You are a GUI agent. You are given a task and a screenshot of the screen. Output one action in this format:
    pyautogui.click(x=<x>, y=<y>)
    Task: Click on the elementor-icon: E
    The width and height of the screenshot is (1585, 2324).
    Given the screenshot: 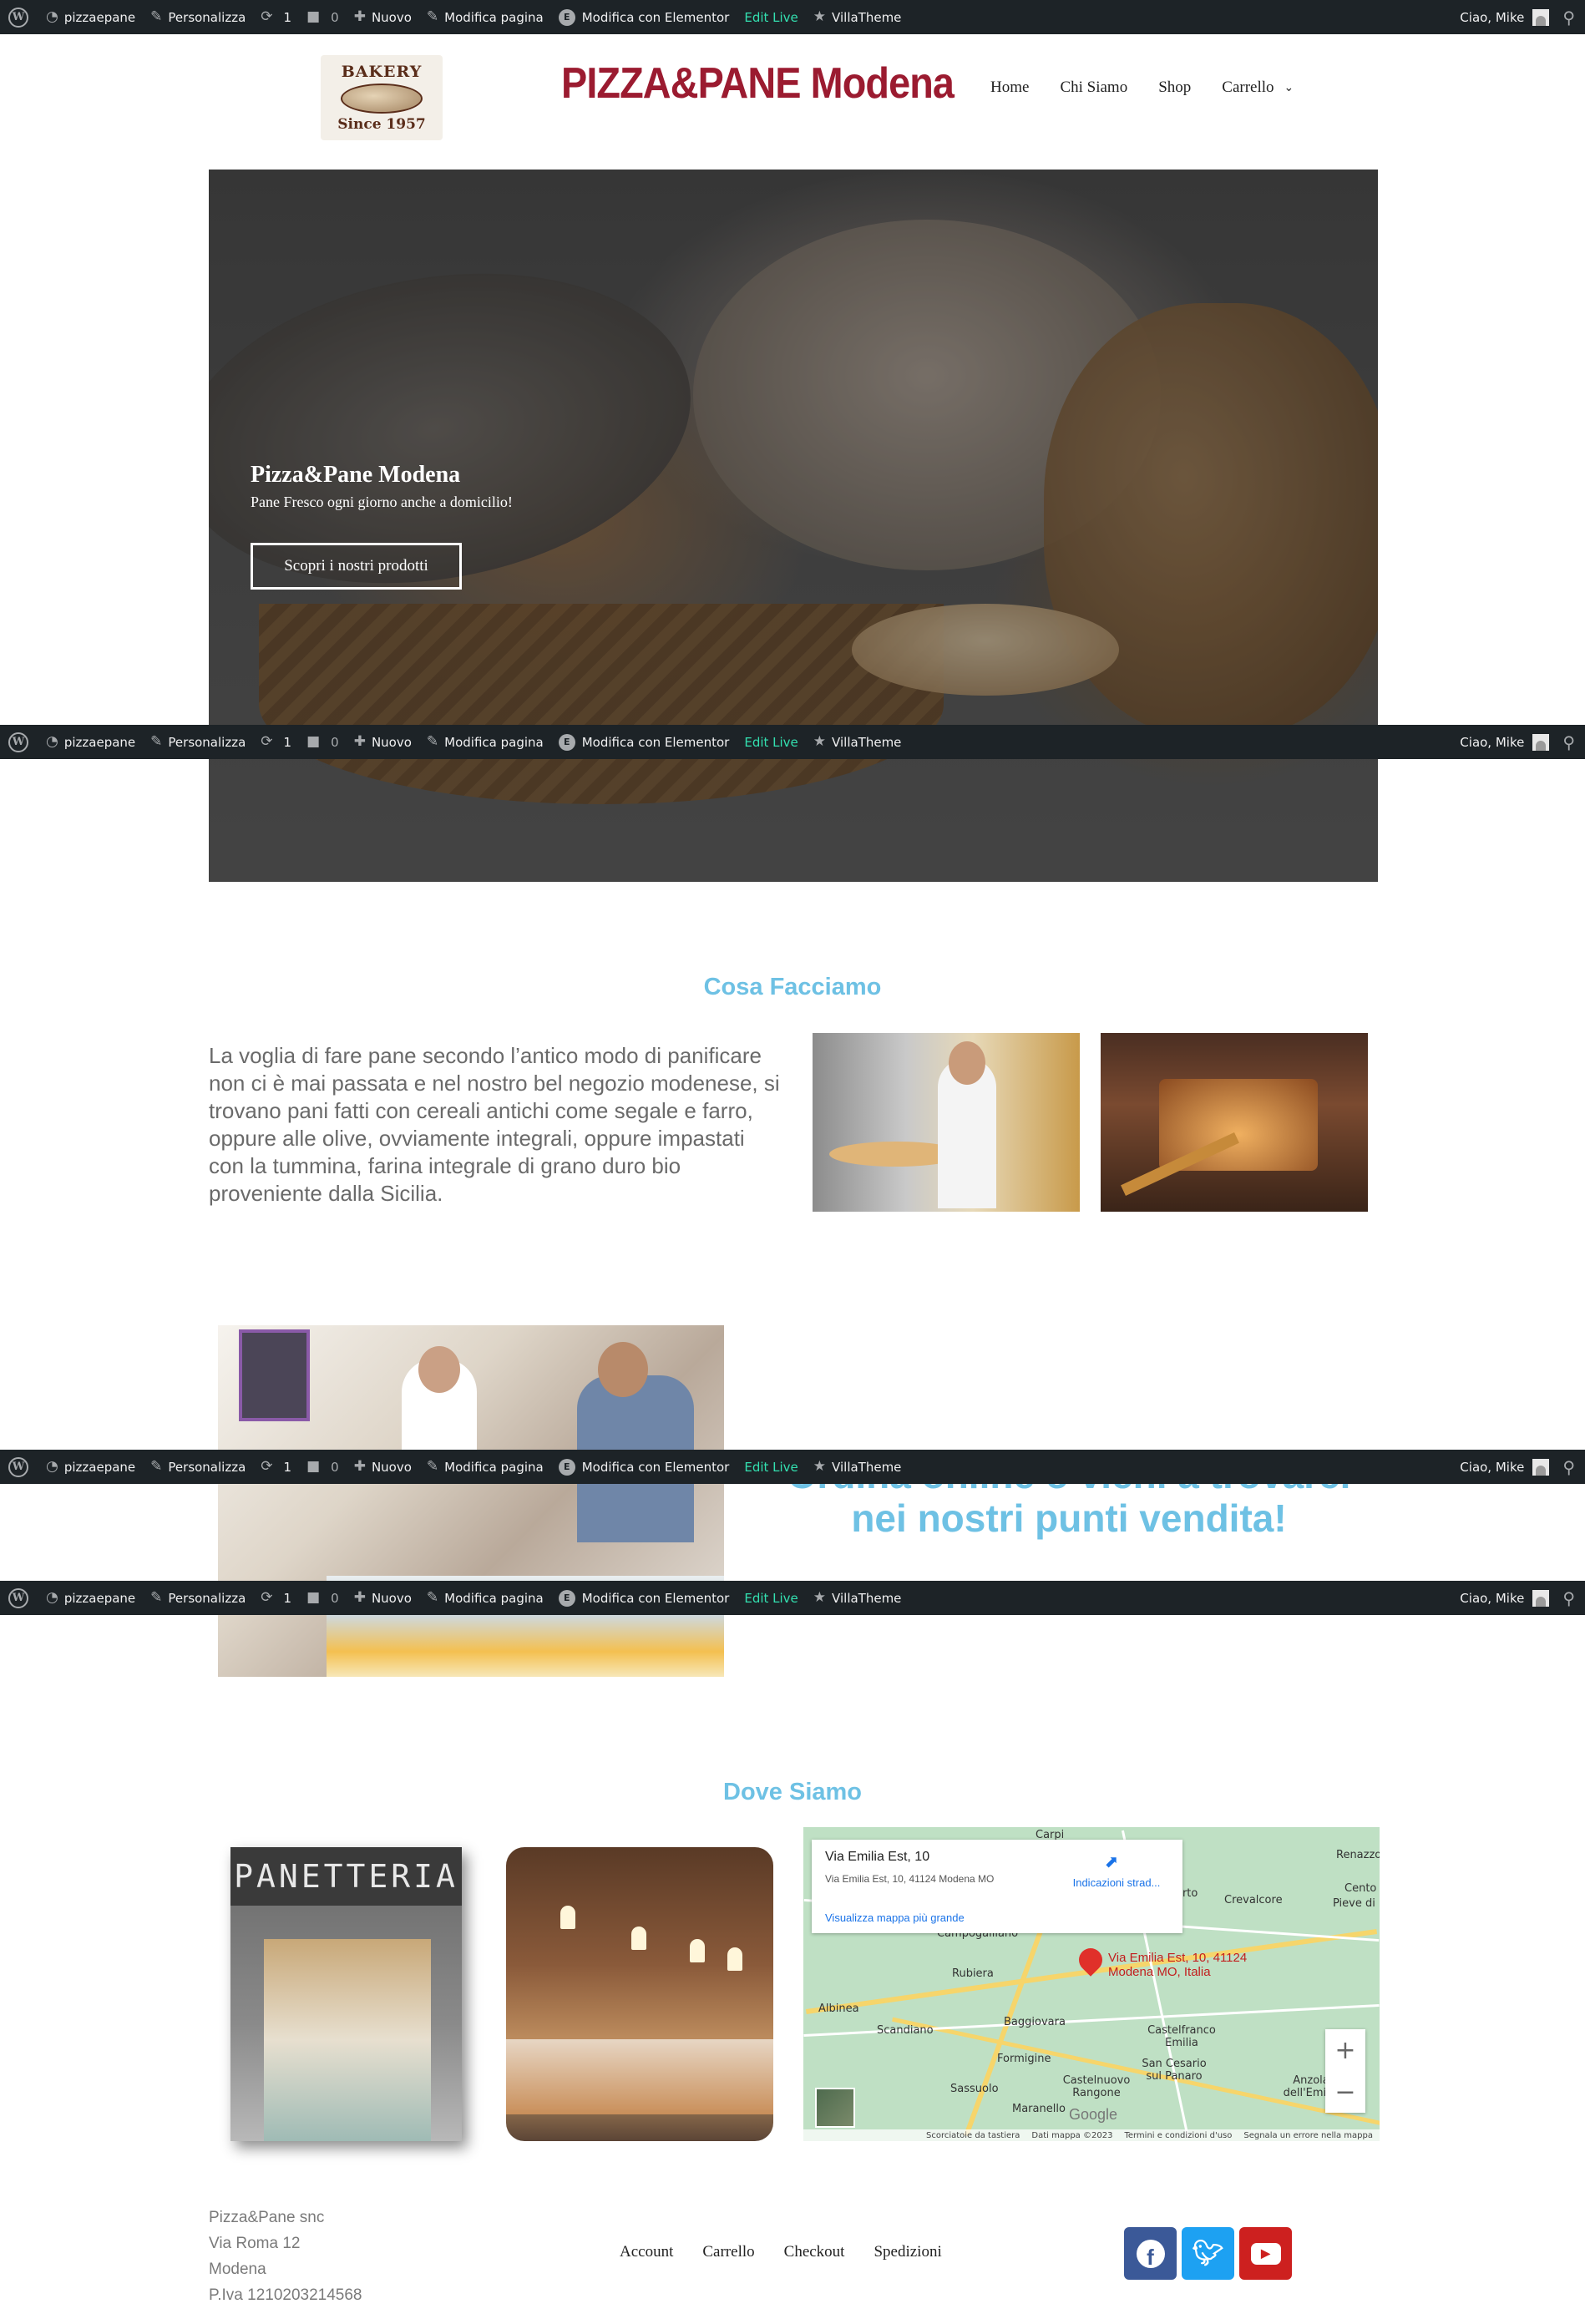 What is the action you would take?
    pyautogui.click(x=566, y=1467)
    